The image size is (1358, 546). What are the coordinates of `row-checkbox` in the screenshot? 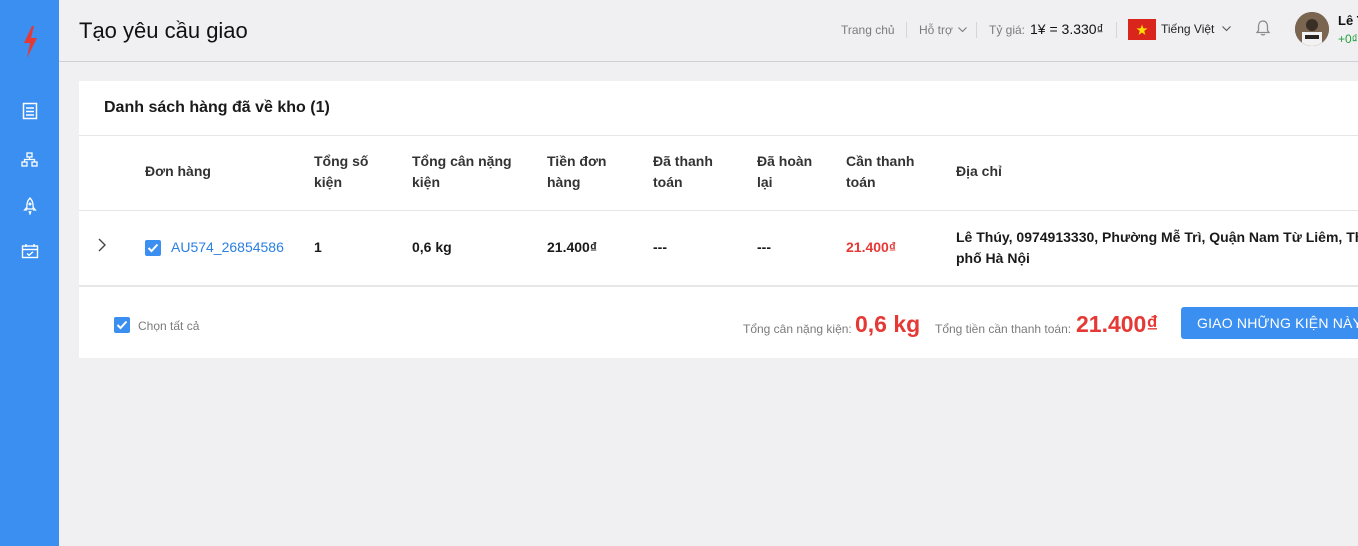 It's located at (153, 248).